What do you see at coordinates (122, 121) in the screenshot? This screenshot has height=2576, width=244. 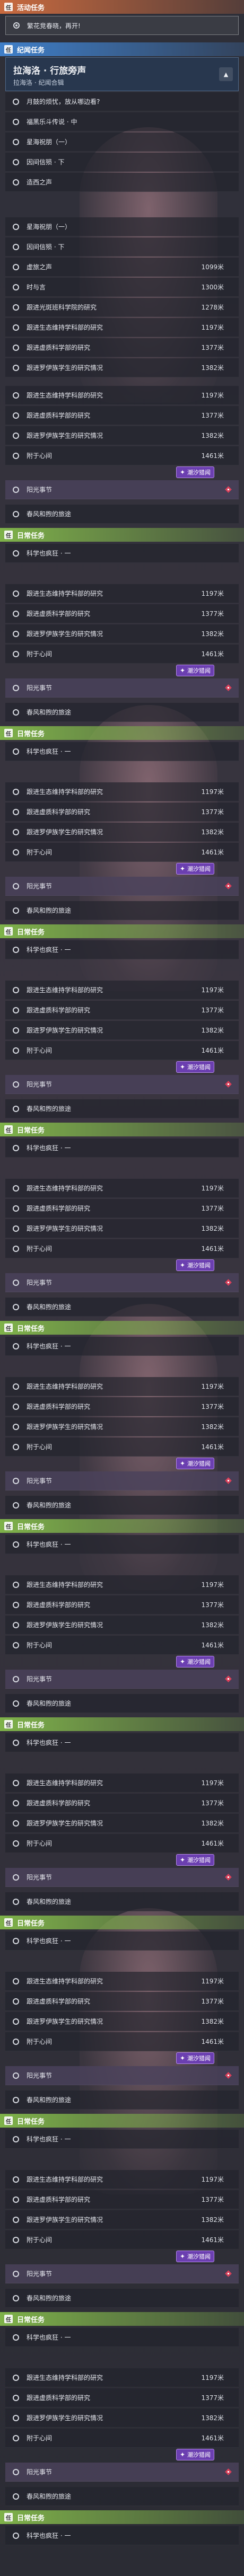 I see `quest-row: 福黑乐斗传说 · 中` at bounding box center [122, 121].